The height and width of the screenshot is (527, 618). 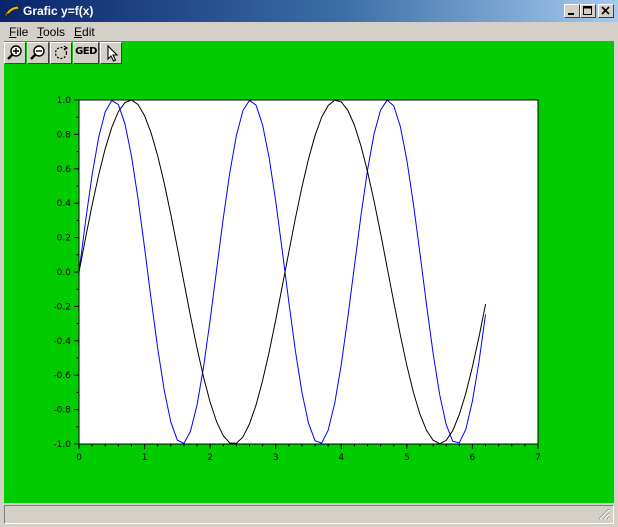 I want to click on pointer-icon, so click(x=113, y=53).